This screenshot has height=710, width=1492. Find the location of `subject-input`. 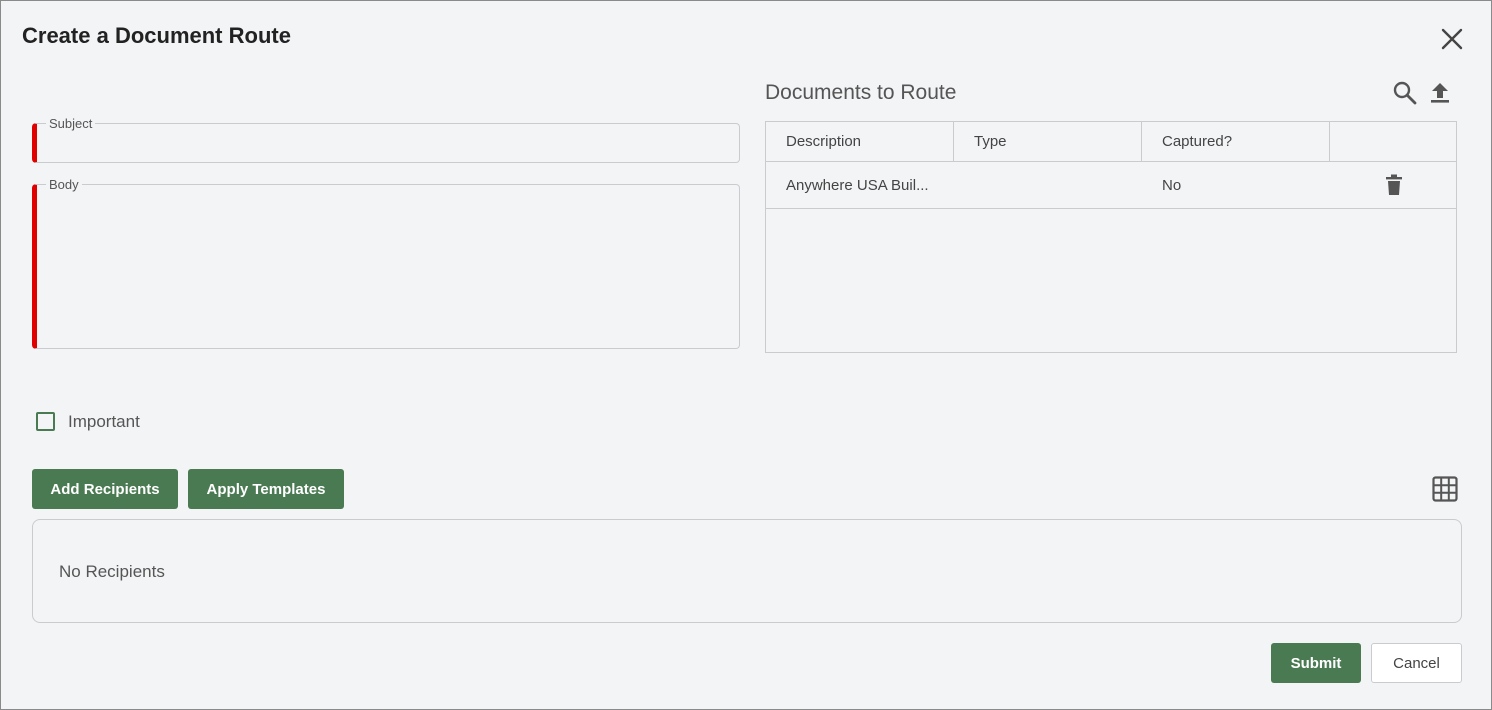

subject-input is located at coordinates (388, 144).